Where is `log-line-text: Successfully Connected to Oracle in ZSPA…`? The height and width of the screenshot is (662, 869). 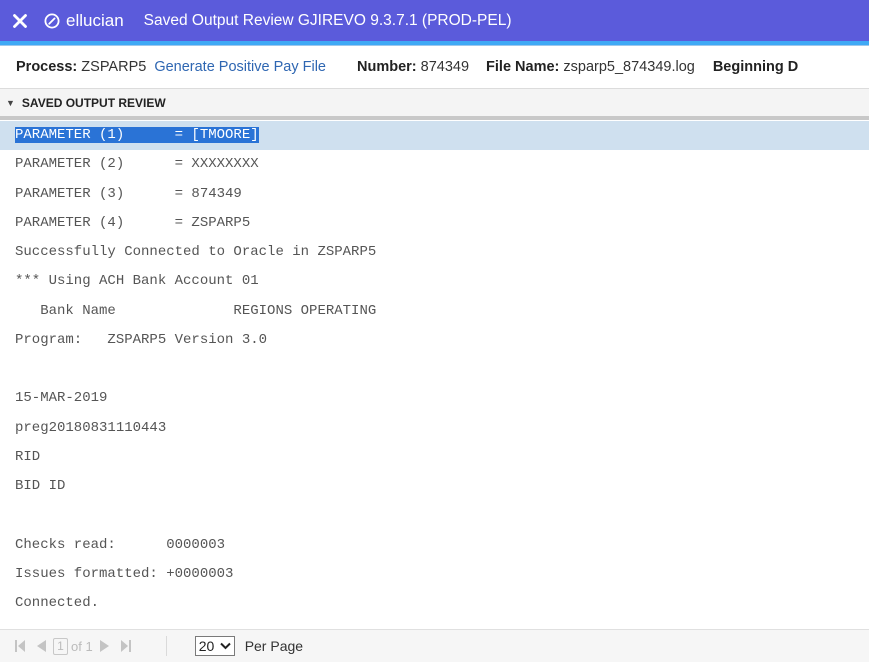 log-line-text: Successfully Connected to Oracle in ZSPA… is located at coordinates (196, 252).